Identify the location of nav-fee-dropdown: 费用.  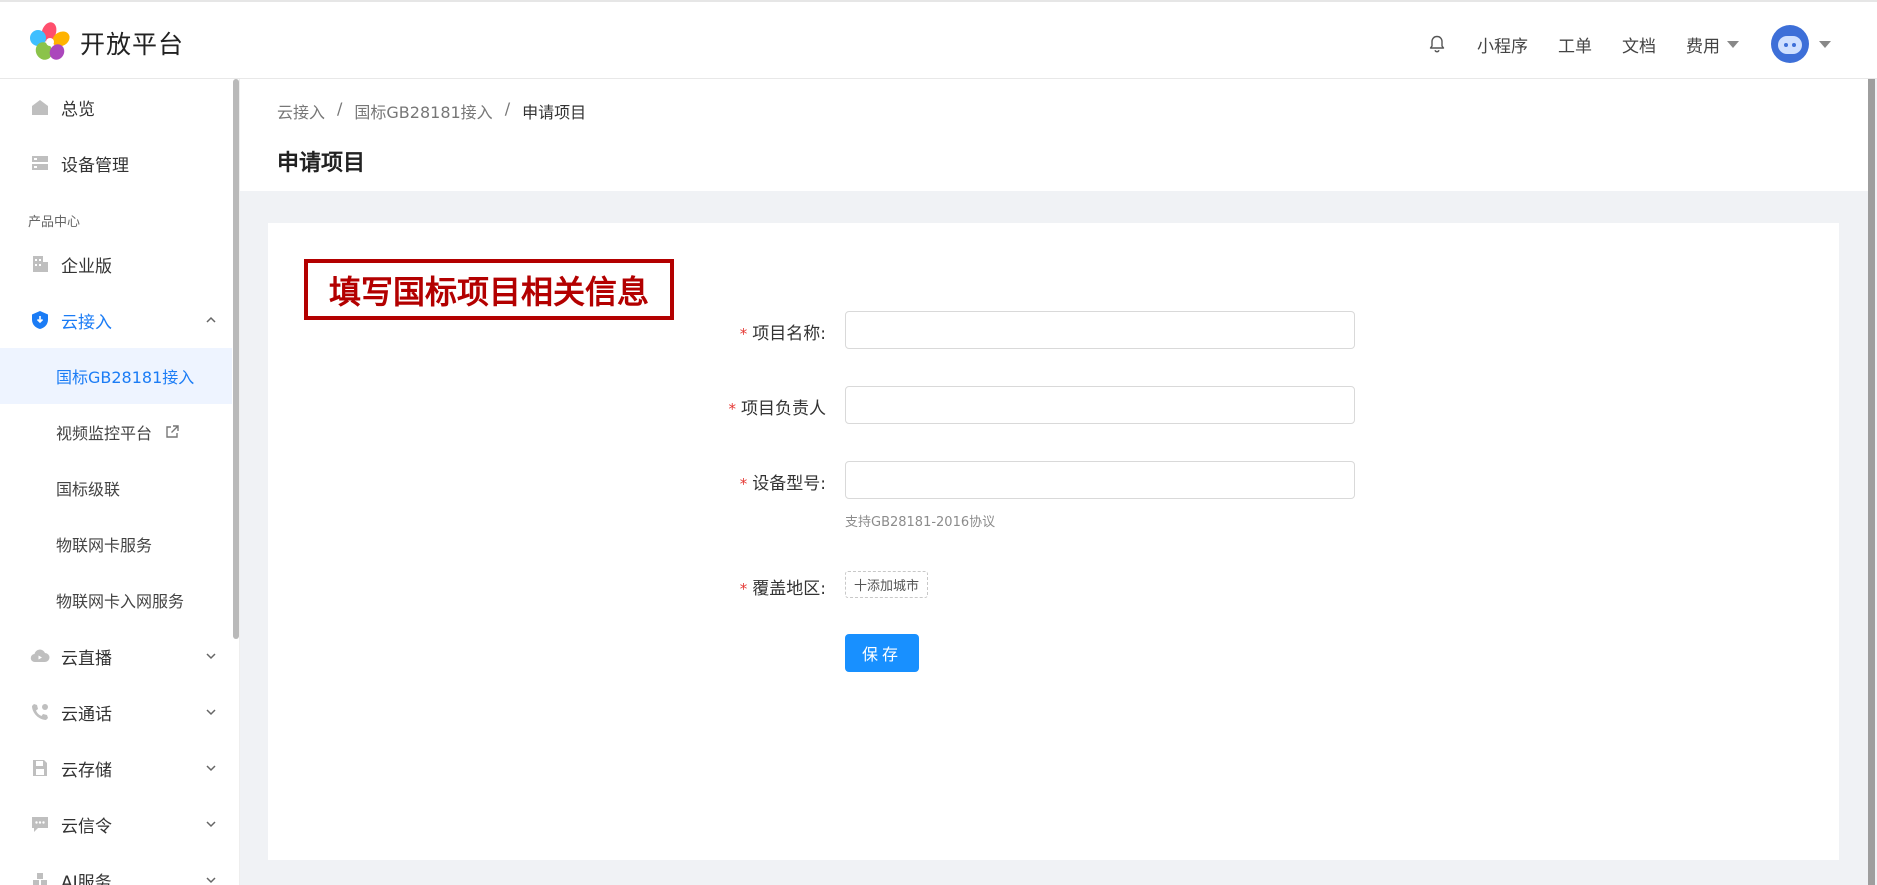
(1712, 44).